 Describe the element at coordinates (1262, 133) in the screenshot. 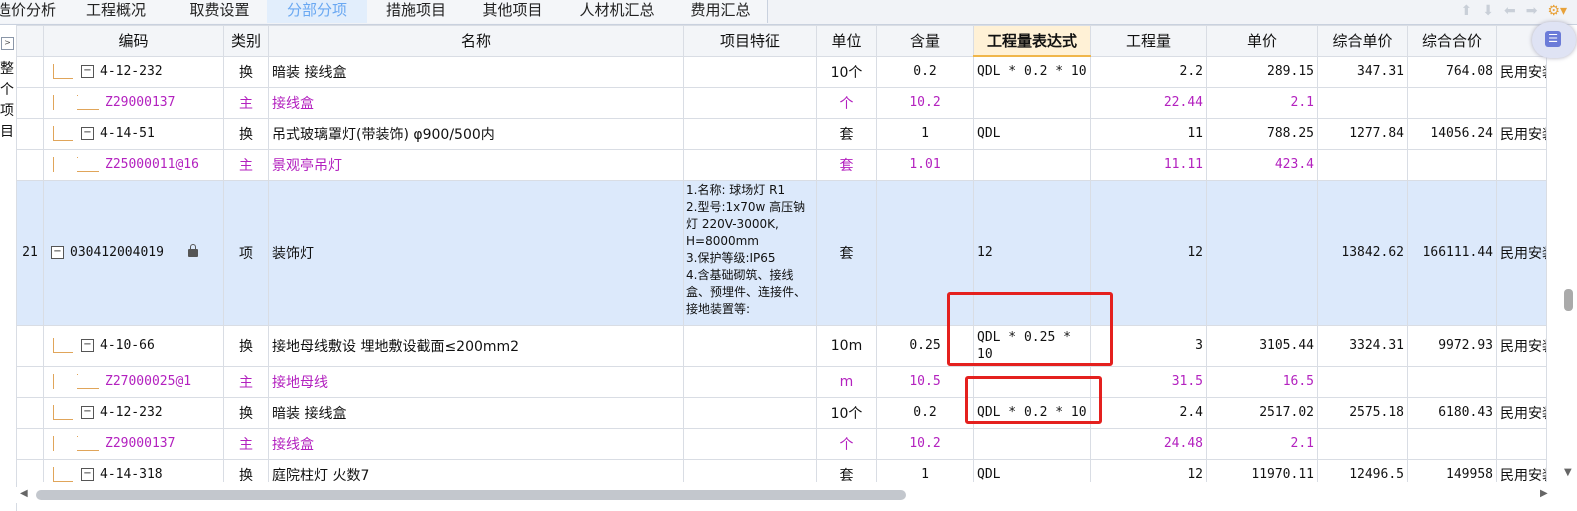

I see `unit-price-cell: 788.25` at that location.